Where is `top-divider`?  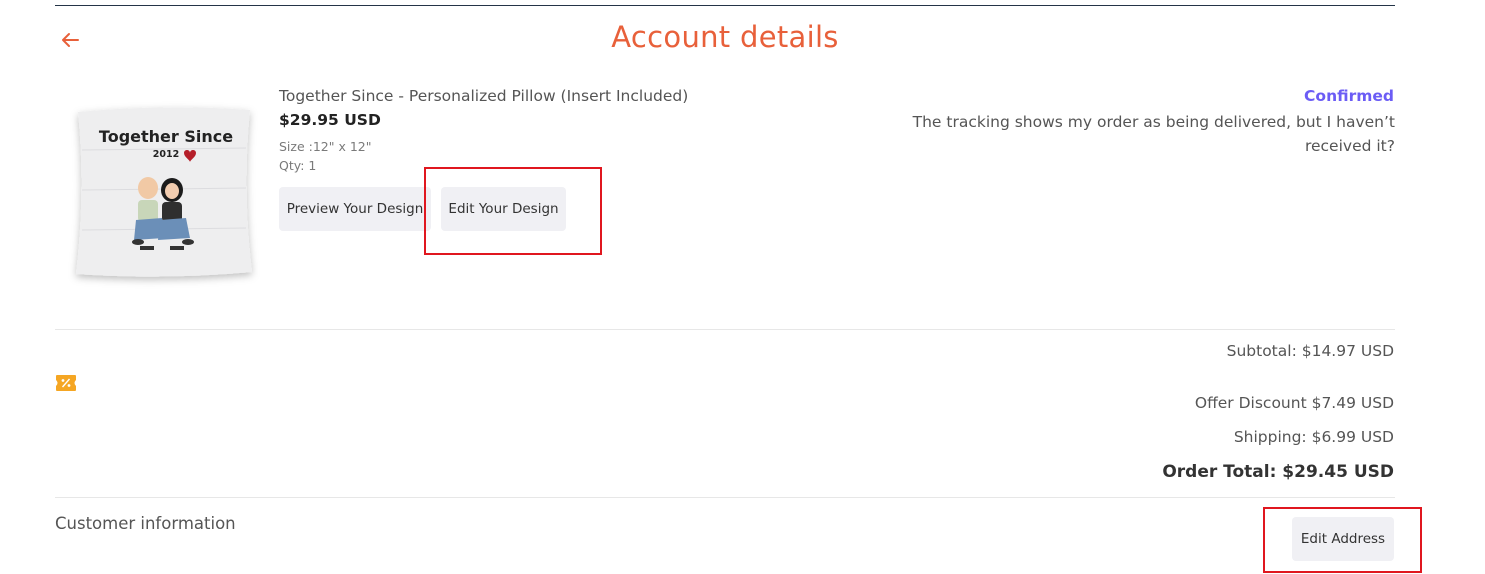 top-divider is located at coordinates (725, 5).